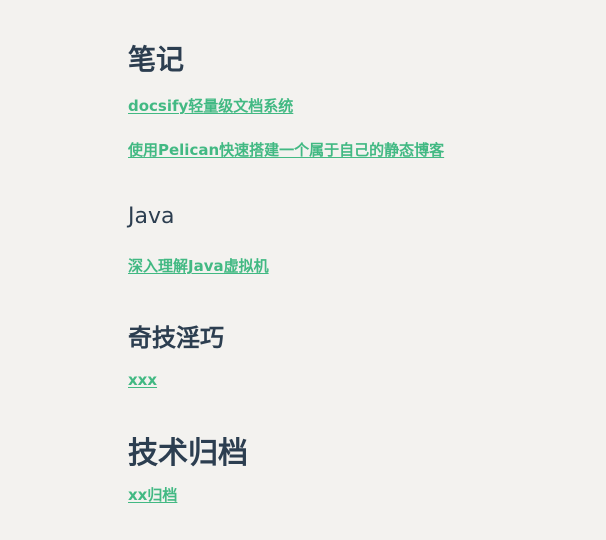 The height and width of the screenshot is (540, 606). I want to click on link-docsify: docsify轻量级文档系统, so click(210, 105).